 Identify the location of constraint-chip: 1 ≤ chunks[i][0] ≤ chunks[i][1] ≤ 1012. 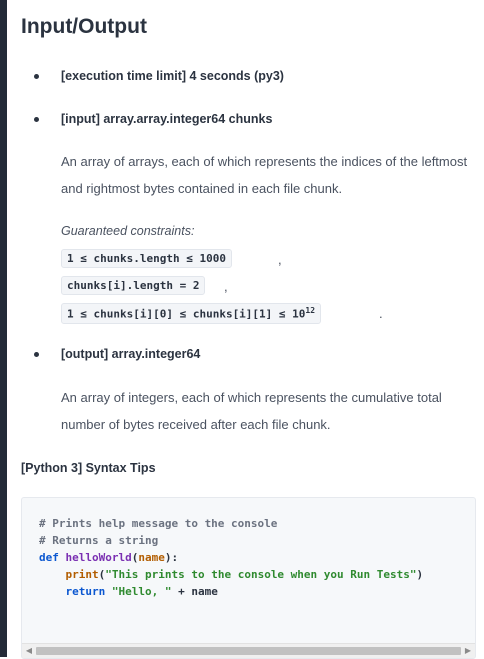
(191, 313).